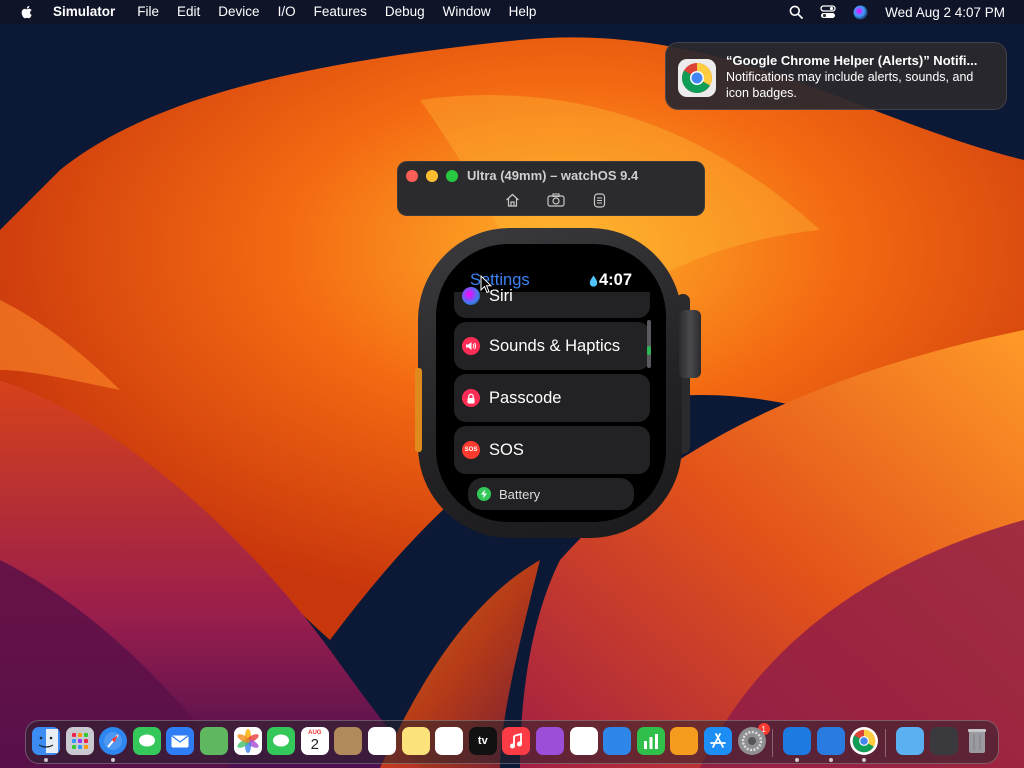  Describe the element at coordinates (214, 741) in the screenshot. I see `maps-icon` at that location.